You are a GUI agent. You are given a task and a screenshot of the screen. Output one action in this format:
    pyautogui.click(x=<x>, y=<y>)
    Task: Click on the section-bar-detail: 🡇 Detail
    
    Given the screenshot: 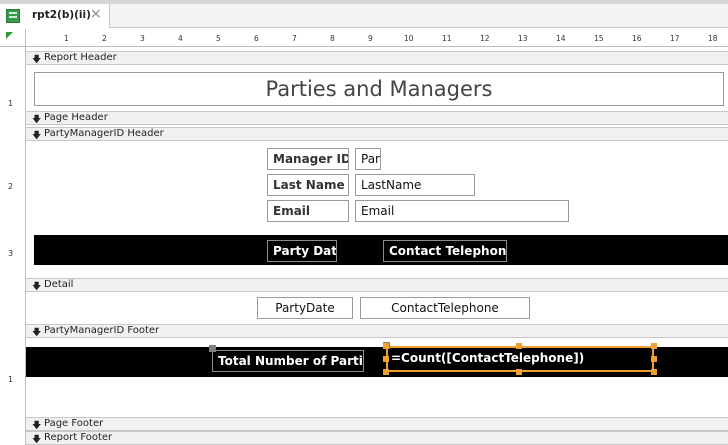 What is the action you would take?
    pyautogui.click(x=377, y=285)
    